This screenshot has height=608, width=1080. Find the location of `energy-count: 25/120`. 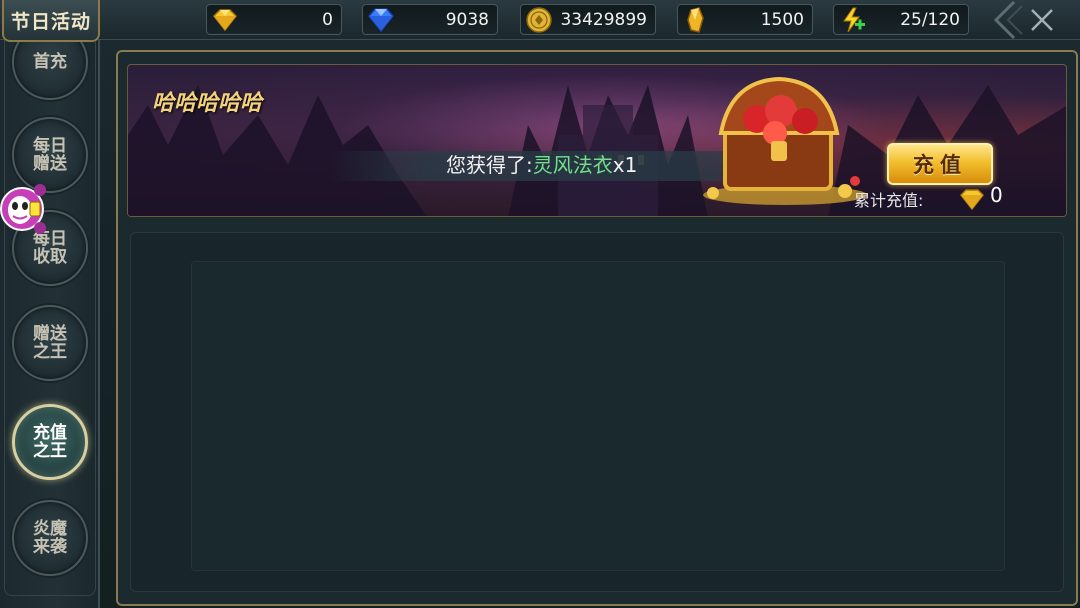

energy-count: 25/120 is located at coordinates (930, 20).